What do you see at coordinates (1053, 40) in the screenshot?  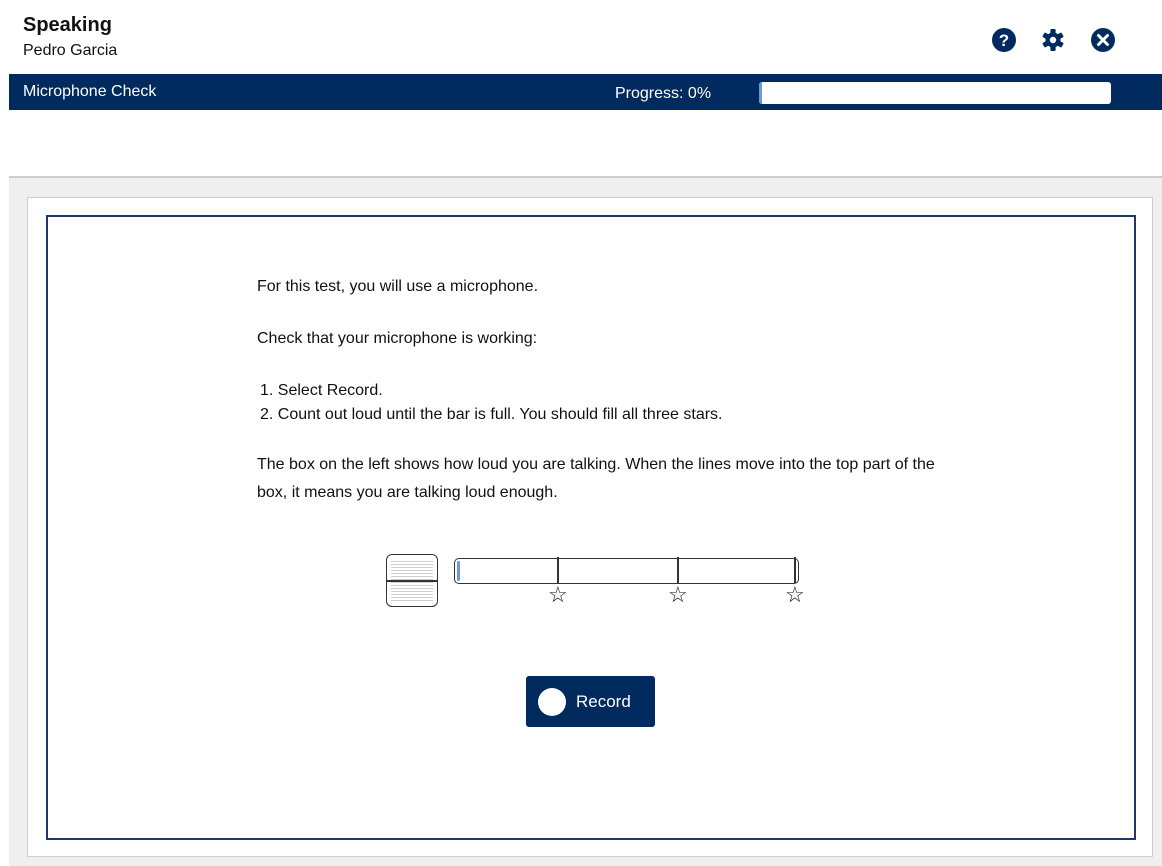 I see `gear-icon` at bounding box center [1053, 40].